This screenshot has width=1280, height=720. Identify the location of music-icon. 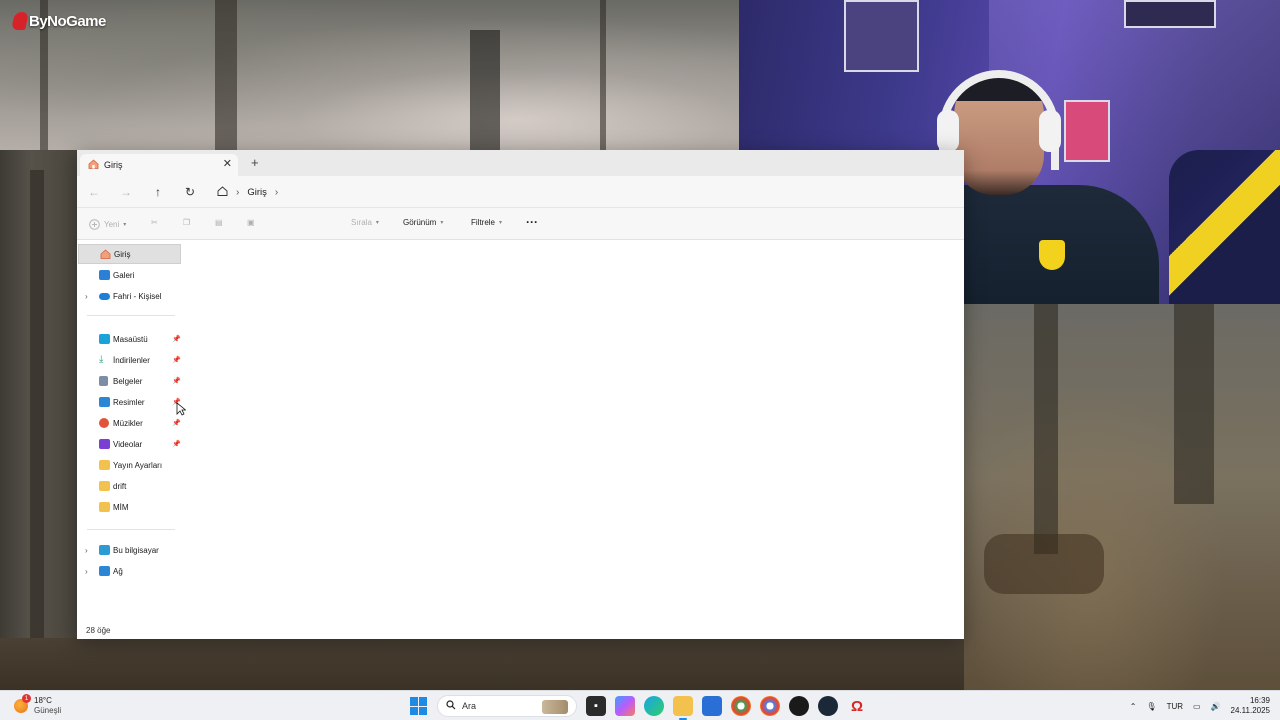
(104, 423).